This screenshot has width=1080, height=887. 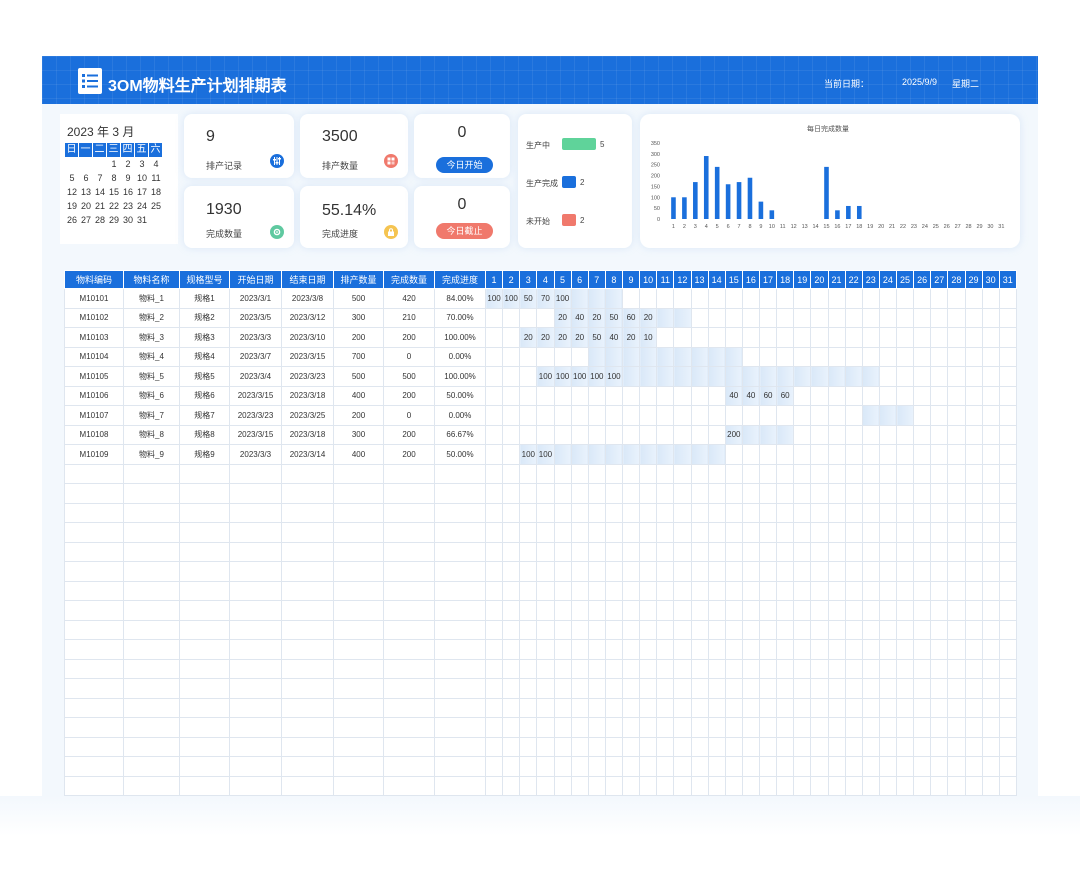 What do you see at coordinates (545, 454) in the screenshot?
I see `day-cell: 100` at bounding box center [545, 454].